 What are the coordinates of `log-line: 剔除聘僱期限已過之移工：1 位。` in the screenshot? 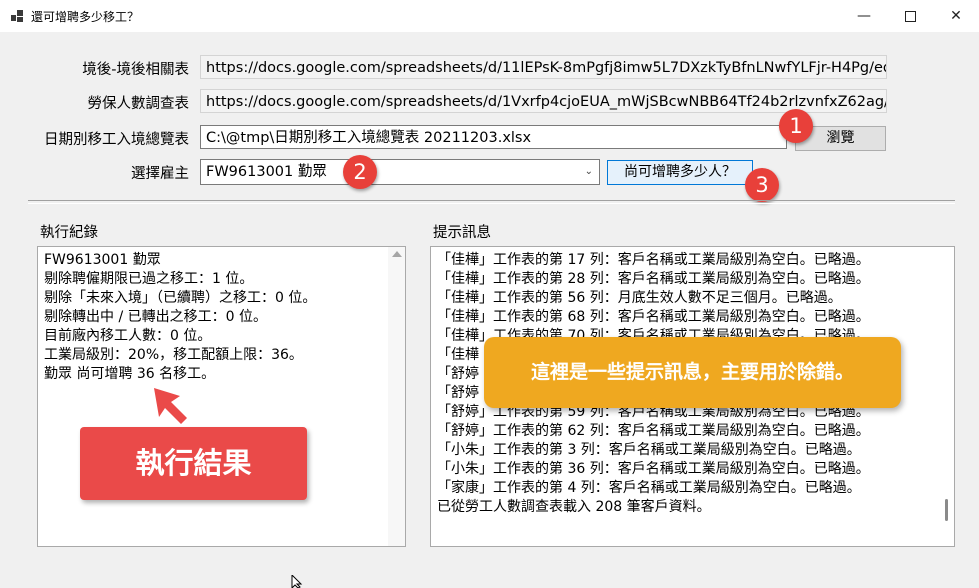 It's located at (149, 279).